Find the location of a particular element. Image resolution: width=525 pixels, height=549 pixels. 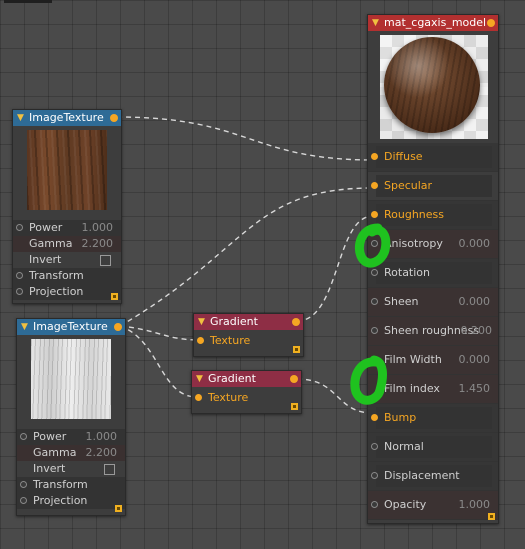

annotation-layer is located at coordinates (370, 314).